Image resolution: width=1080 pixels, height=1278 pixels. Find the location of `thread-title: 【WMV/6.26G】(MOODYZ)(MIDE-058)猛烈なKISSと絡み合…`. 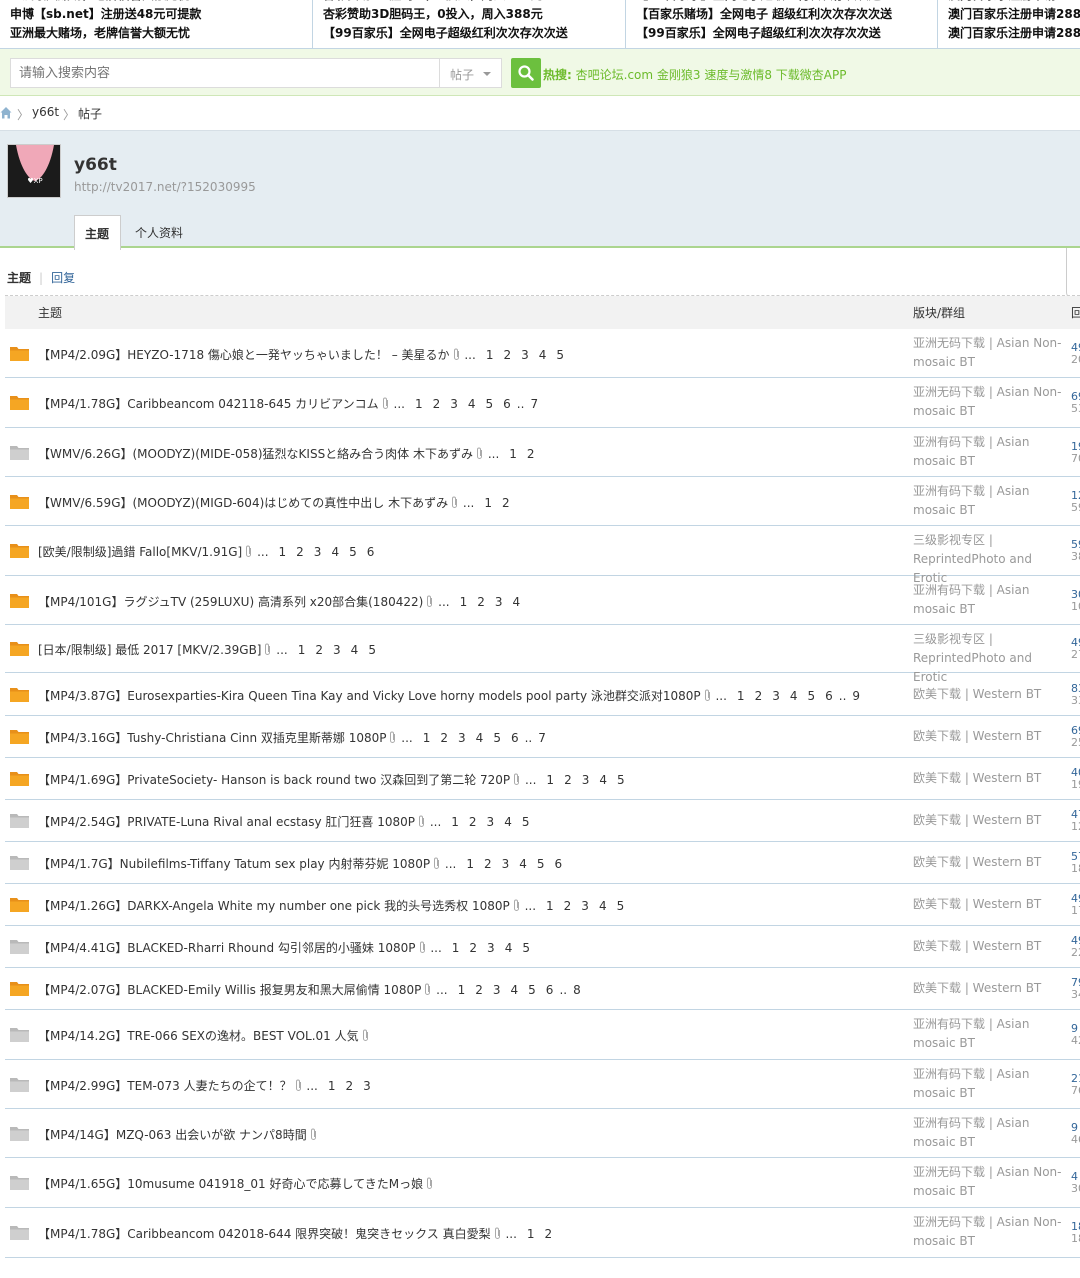

thread-title: 【WMV/6.26G】(MOODYZ)(MIDE-058)猛烈なKISSと絡み合… is located at coordinates (255, 454).